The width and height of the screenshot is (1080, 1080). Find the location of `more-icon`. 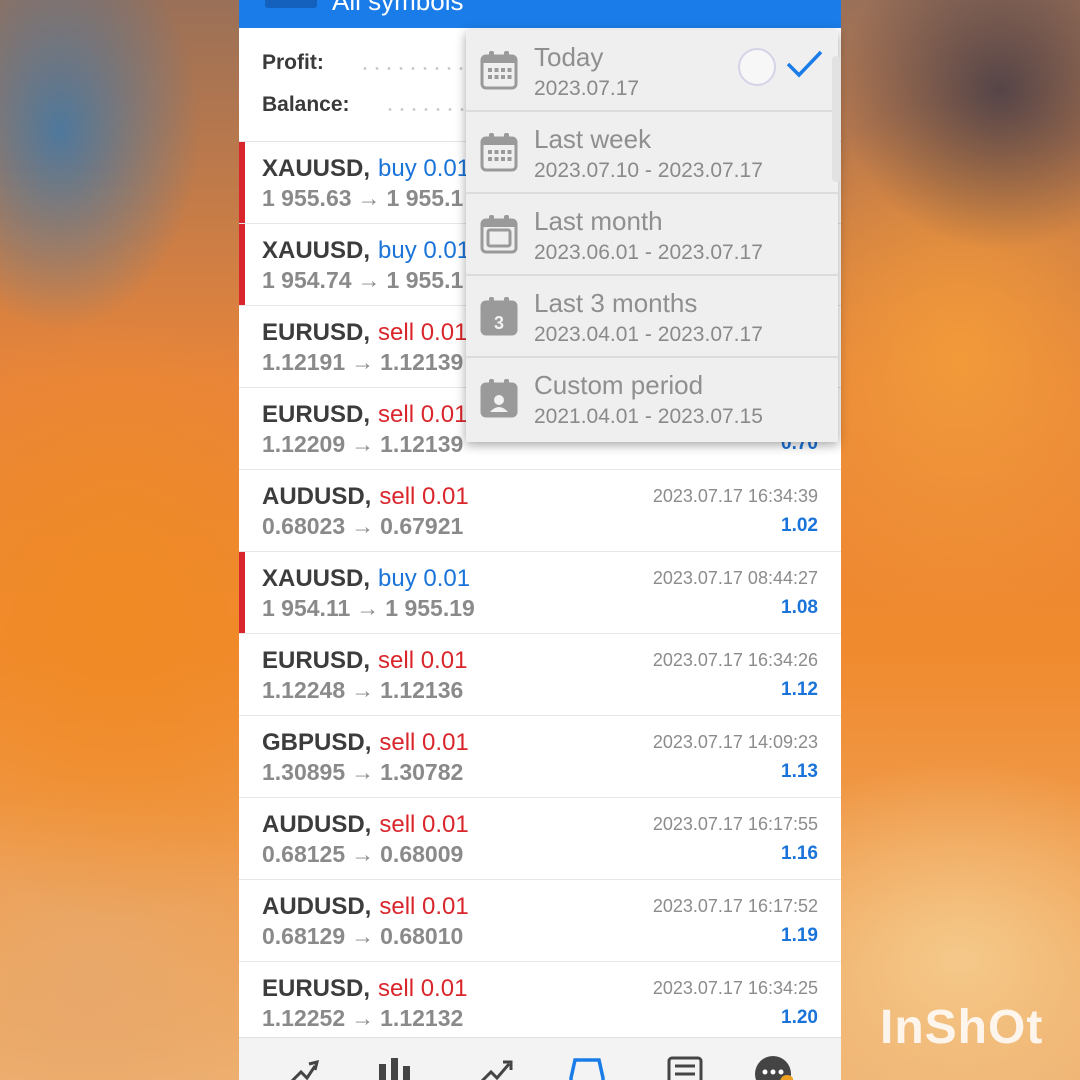

more-icon is located at coordinates (773, 1066).